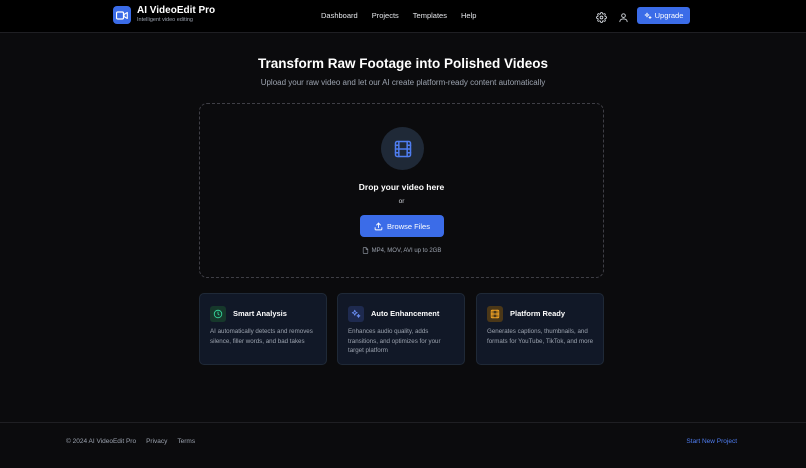  What do you see at coordinates (339, 15) in the screenshot?
I see `nav-dashboard: Dashboard` at bounding box center [339, 15].